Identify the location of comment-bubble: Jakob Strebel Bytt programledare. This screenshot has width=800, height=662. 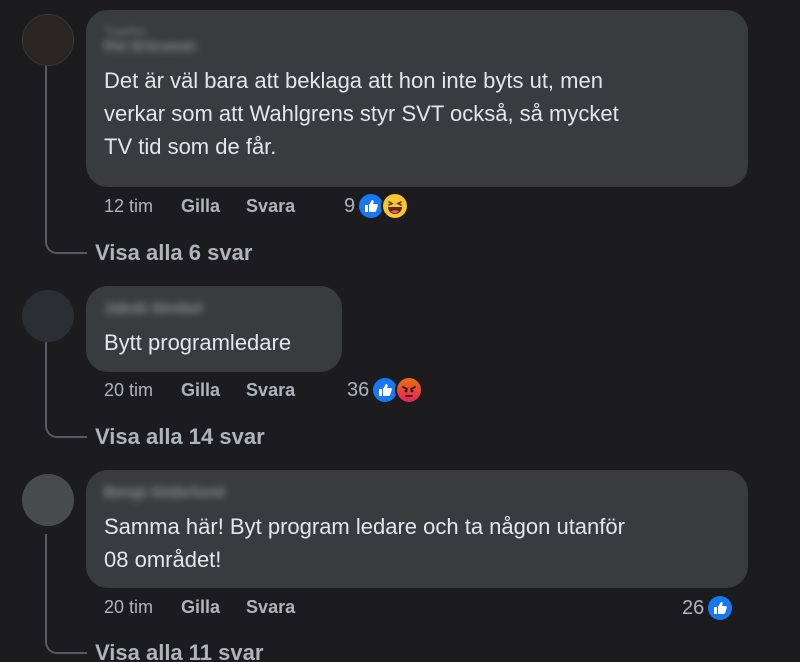
(214, 329).